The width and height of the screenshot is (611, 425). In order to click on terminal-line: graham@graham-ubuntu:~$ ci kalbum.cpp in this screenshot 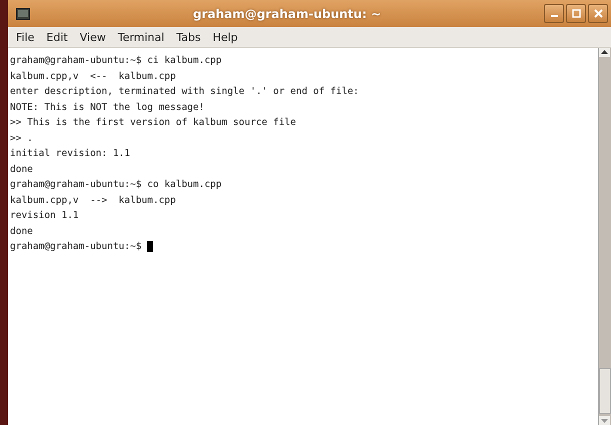, I will do `click(116, 61)`.